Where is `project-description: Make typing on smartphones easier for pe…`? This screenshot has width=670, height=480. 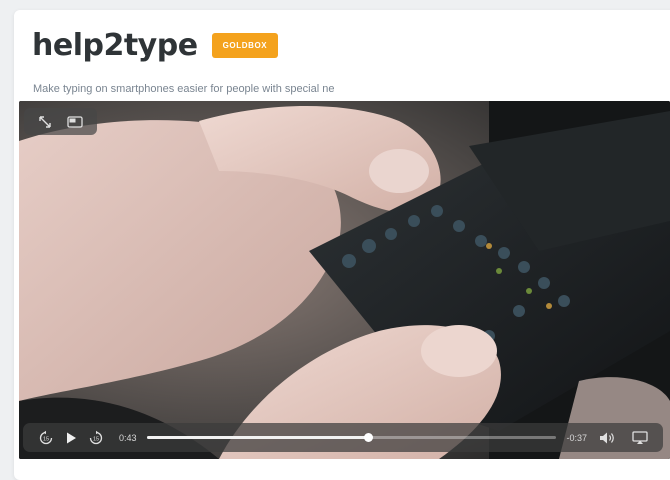
project-description: Make typing on smartphones easier for pe… is located at coordinates (184, 89).